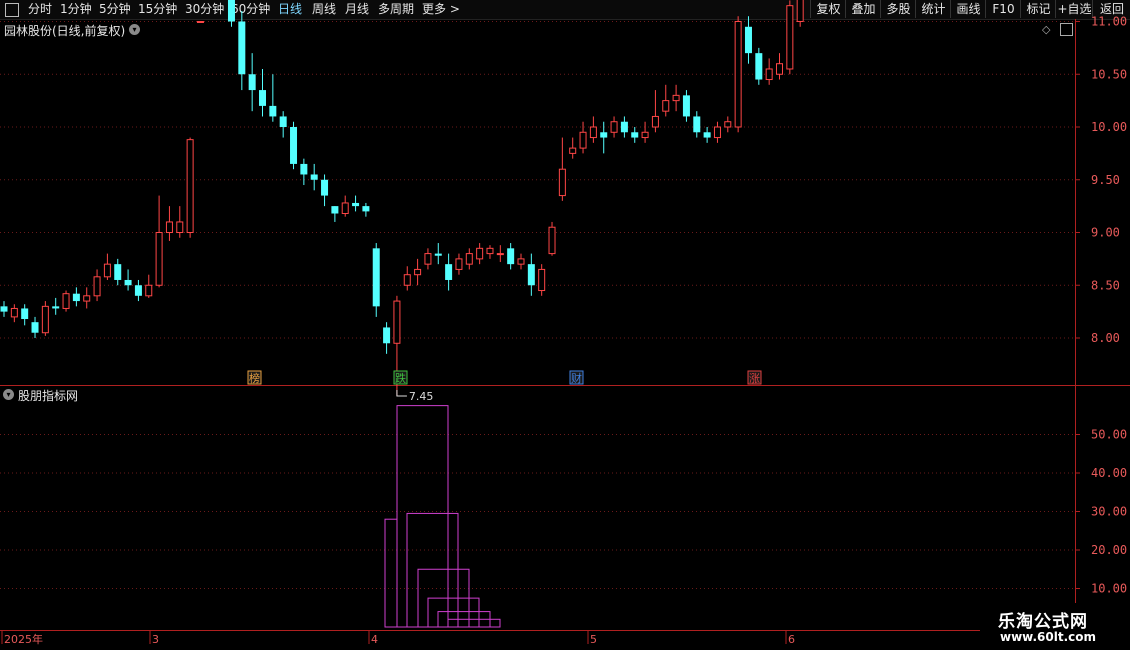 Image resolution: width=1130 pixels, height=650 pixels. What do you see at coordinates (421, 396) in the screenshot?
I see `low-price-label: 7.45` at bounding box center [421, 396].